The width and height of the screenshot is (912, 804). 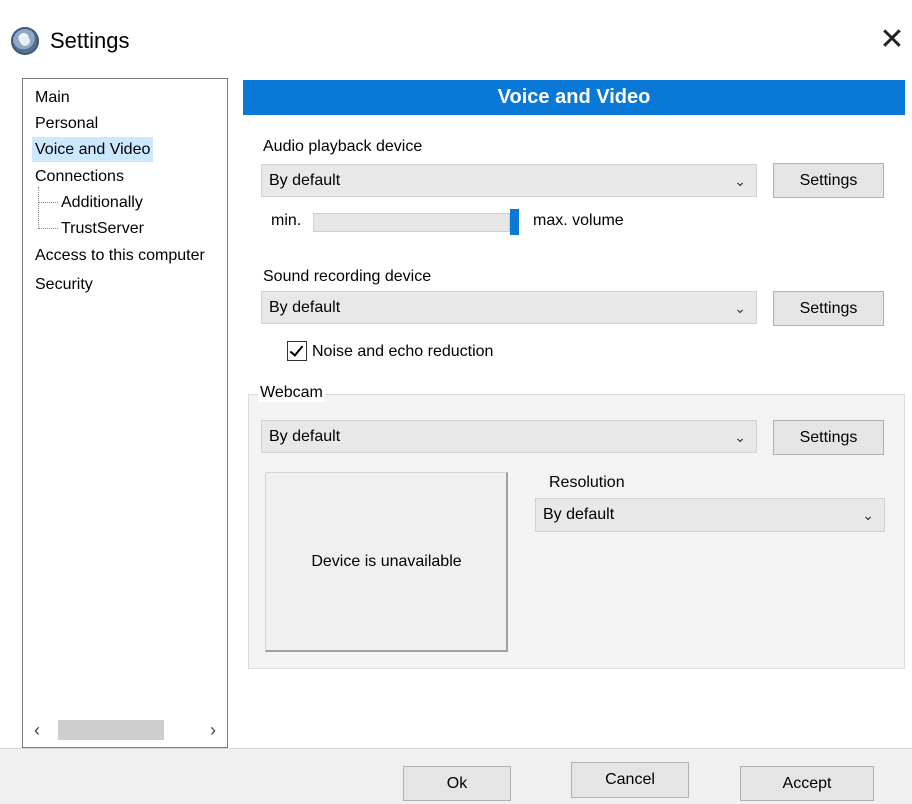 What do you see at coordinates (102, 202) in the screenshot?
I see `nav-item-additionally: Additionally` at bounding box center [102, 202].